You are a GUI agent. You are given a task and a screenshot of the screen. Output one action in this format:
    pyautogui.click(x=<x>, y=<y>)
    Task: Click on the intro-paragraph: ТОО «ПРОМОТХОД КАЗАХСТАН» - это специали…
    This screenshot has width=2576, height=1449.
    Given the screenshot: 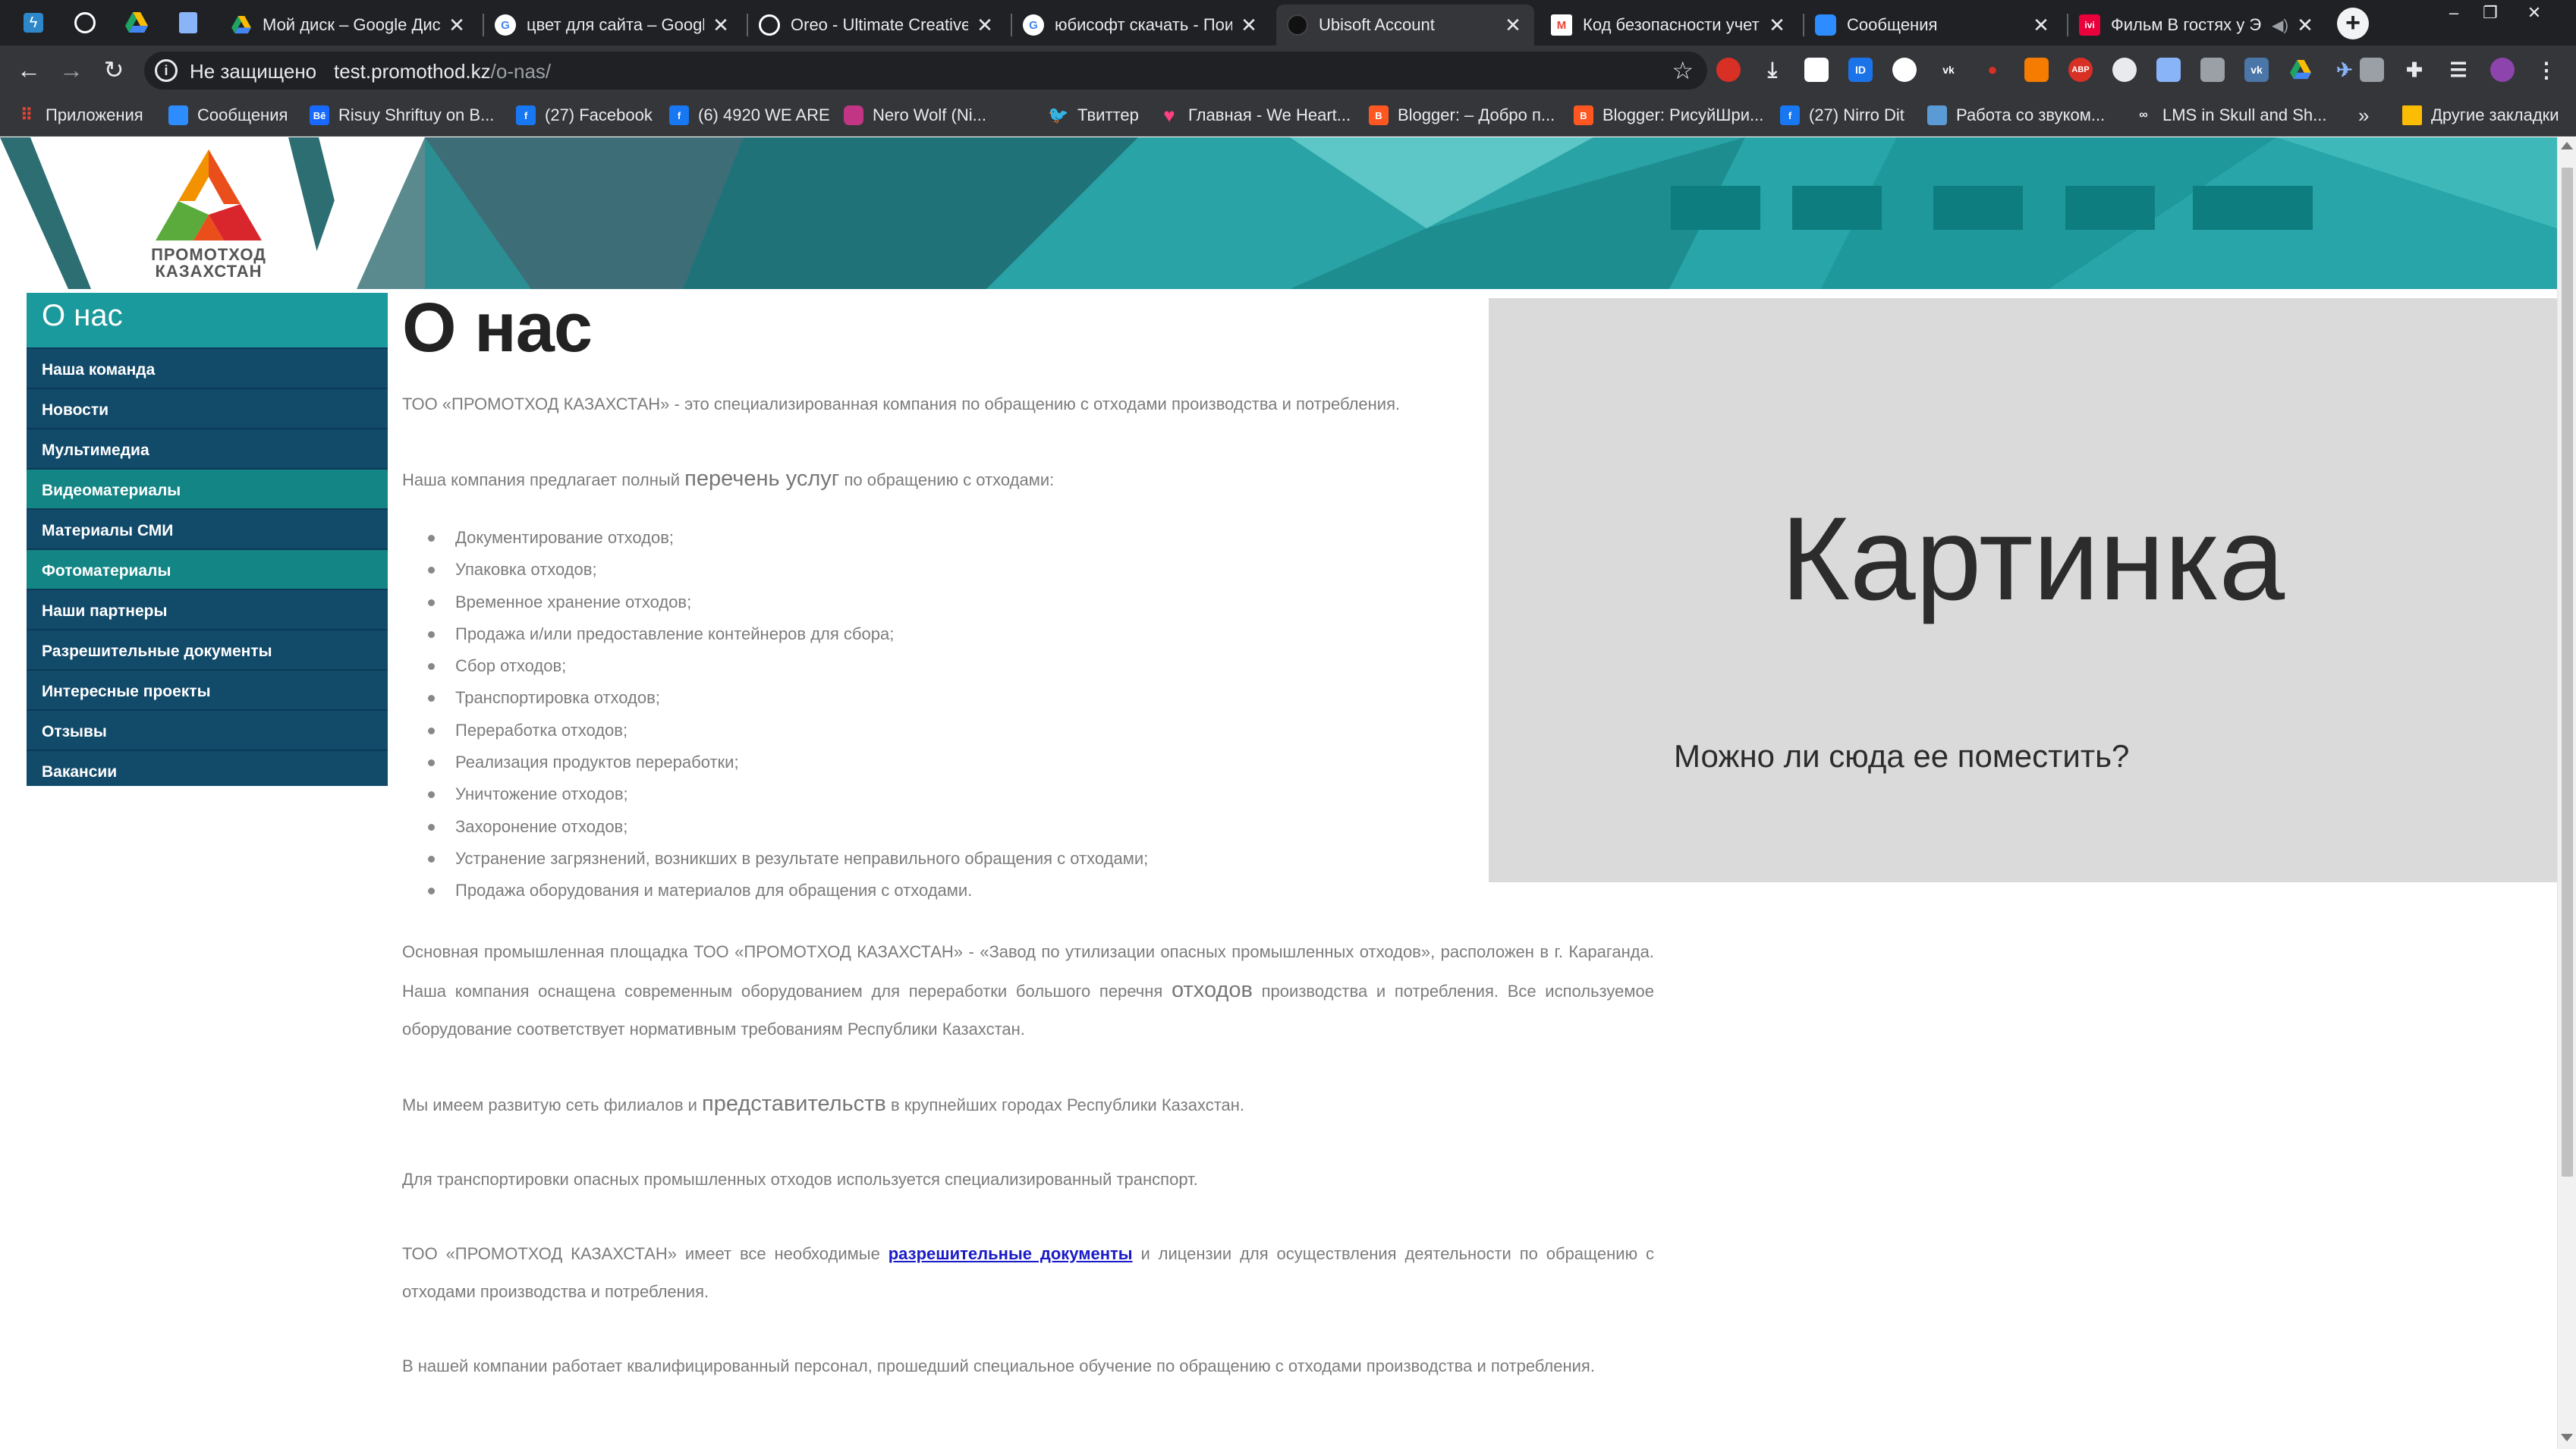 What is the action you would take?
    pyautogui.click(x=901, y=403)
    